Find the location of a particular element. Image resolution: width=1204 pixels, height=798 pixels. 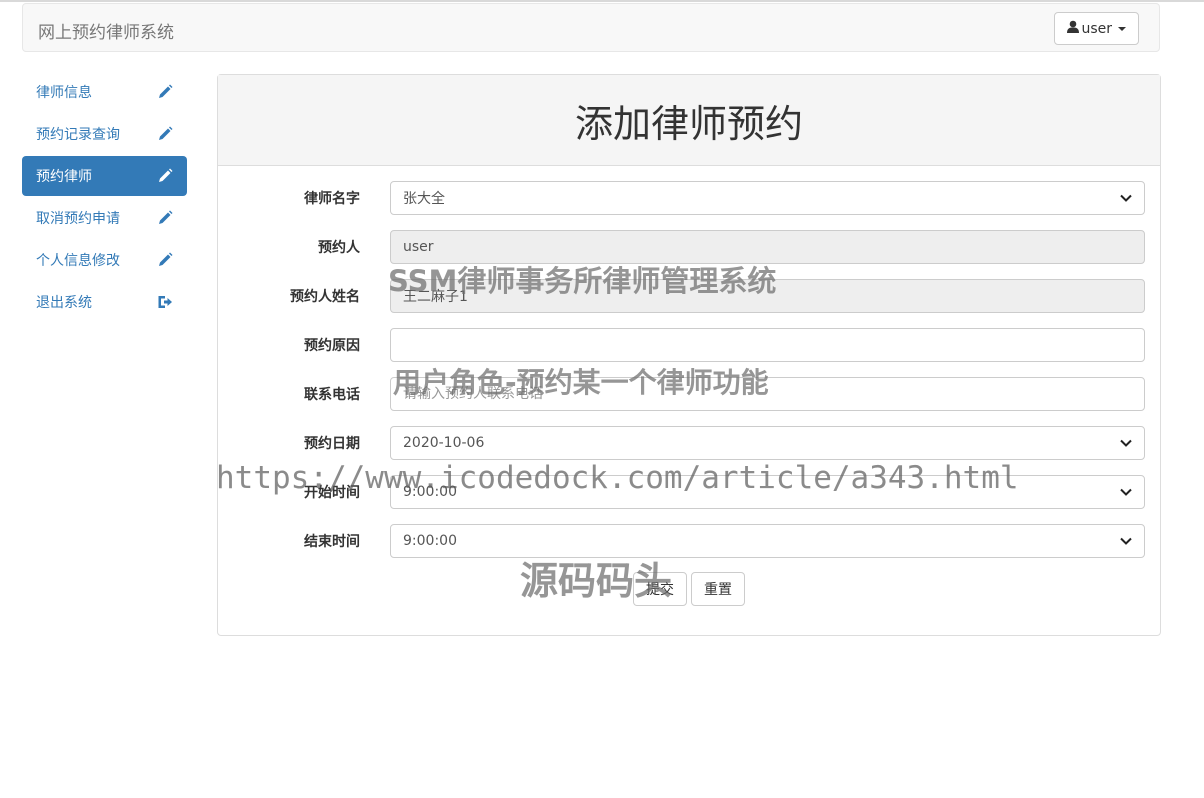

lawyer-name-label: 律师名字 is located at coordinates (332, 199).